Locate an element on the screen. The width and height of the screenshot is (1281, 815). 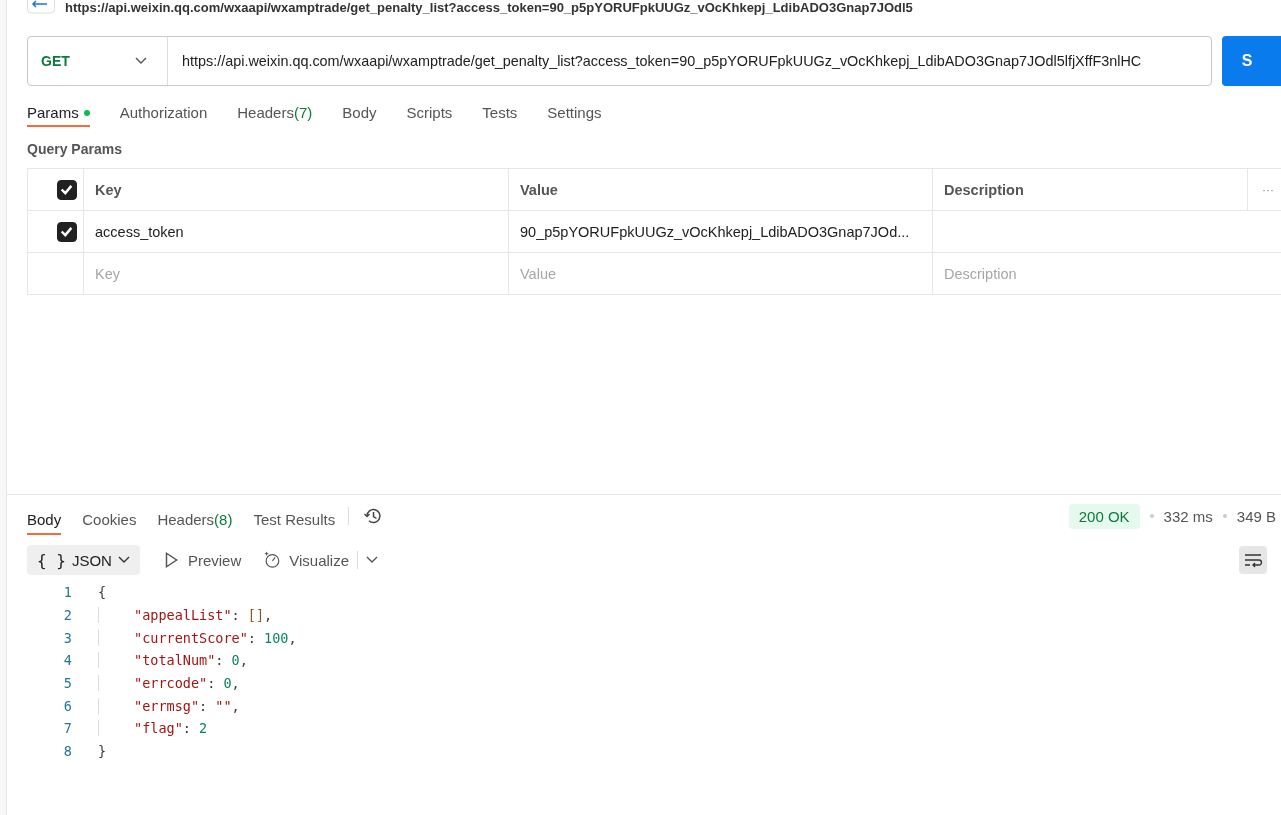
request-tab: Body is located at coordinates (359, 115).